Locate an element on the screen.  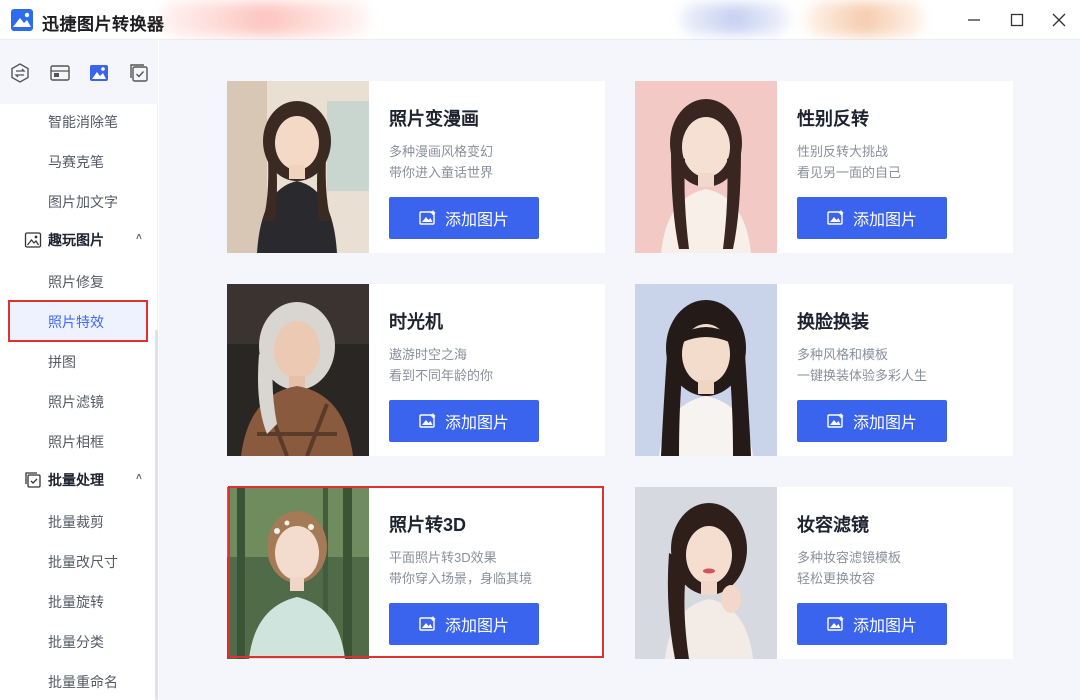
cartoon-portrait-image is located at coordinates (298, 167).